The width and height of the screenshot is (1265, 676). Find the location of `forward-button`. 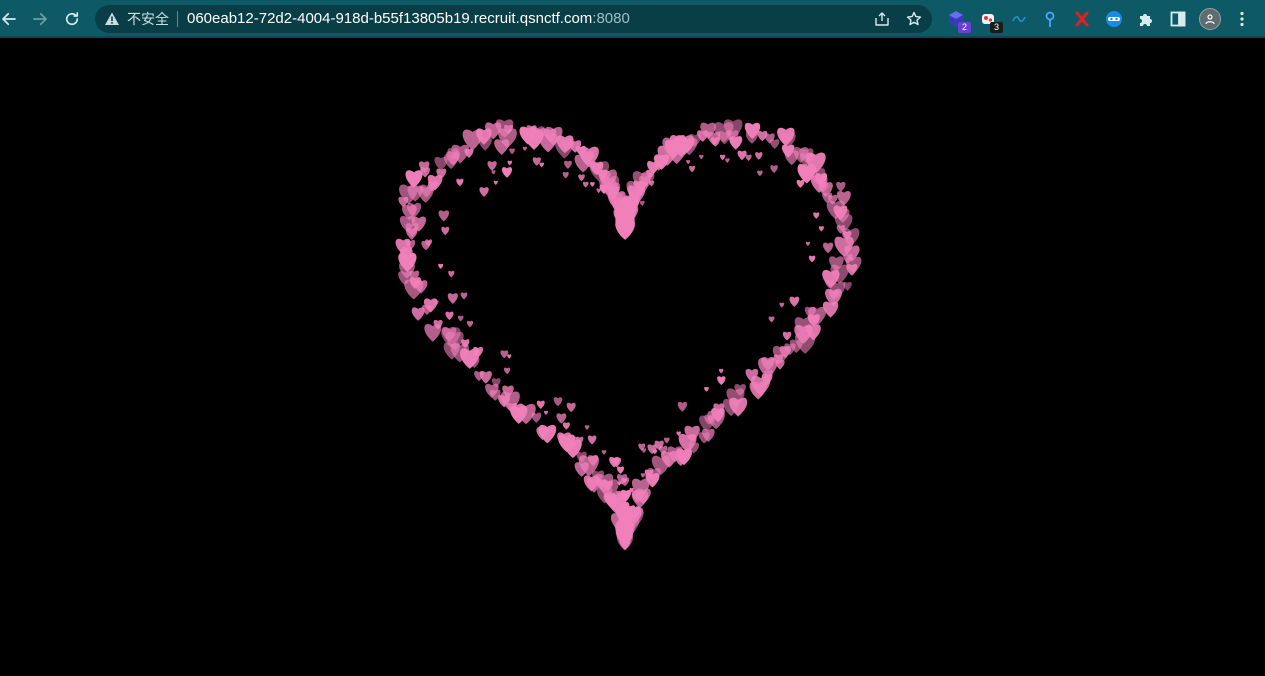

forward-button is located at coordinates (40, 19).